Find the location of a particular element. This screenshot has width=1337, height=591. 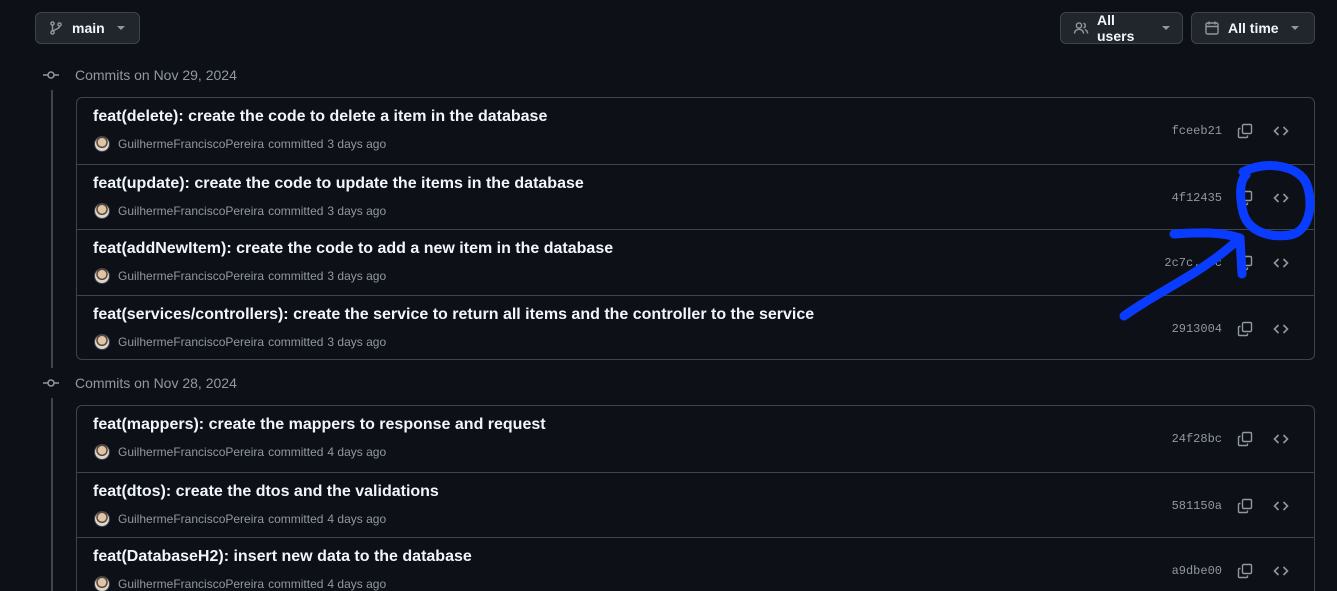

commit-group-heading: Commits on Nov 28, 2024 is located at coordinates (140, 383).